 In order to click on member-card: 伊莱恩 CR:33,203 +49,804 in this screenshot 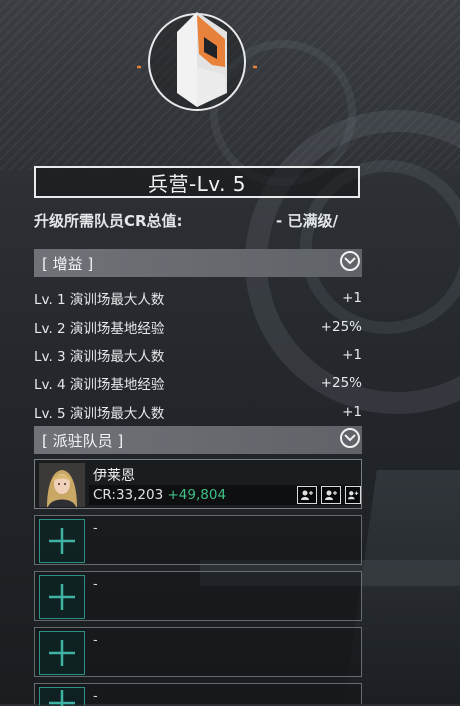, I will do `click(198, 484)`.